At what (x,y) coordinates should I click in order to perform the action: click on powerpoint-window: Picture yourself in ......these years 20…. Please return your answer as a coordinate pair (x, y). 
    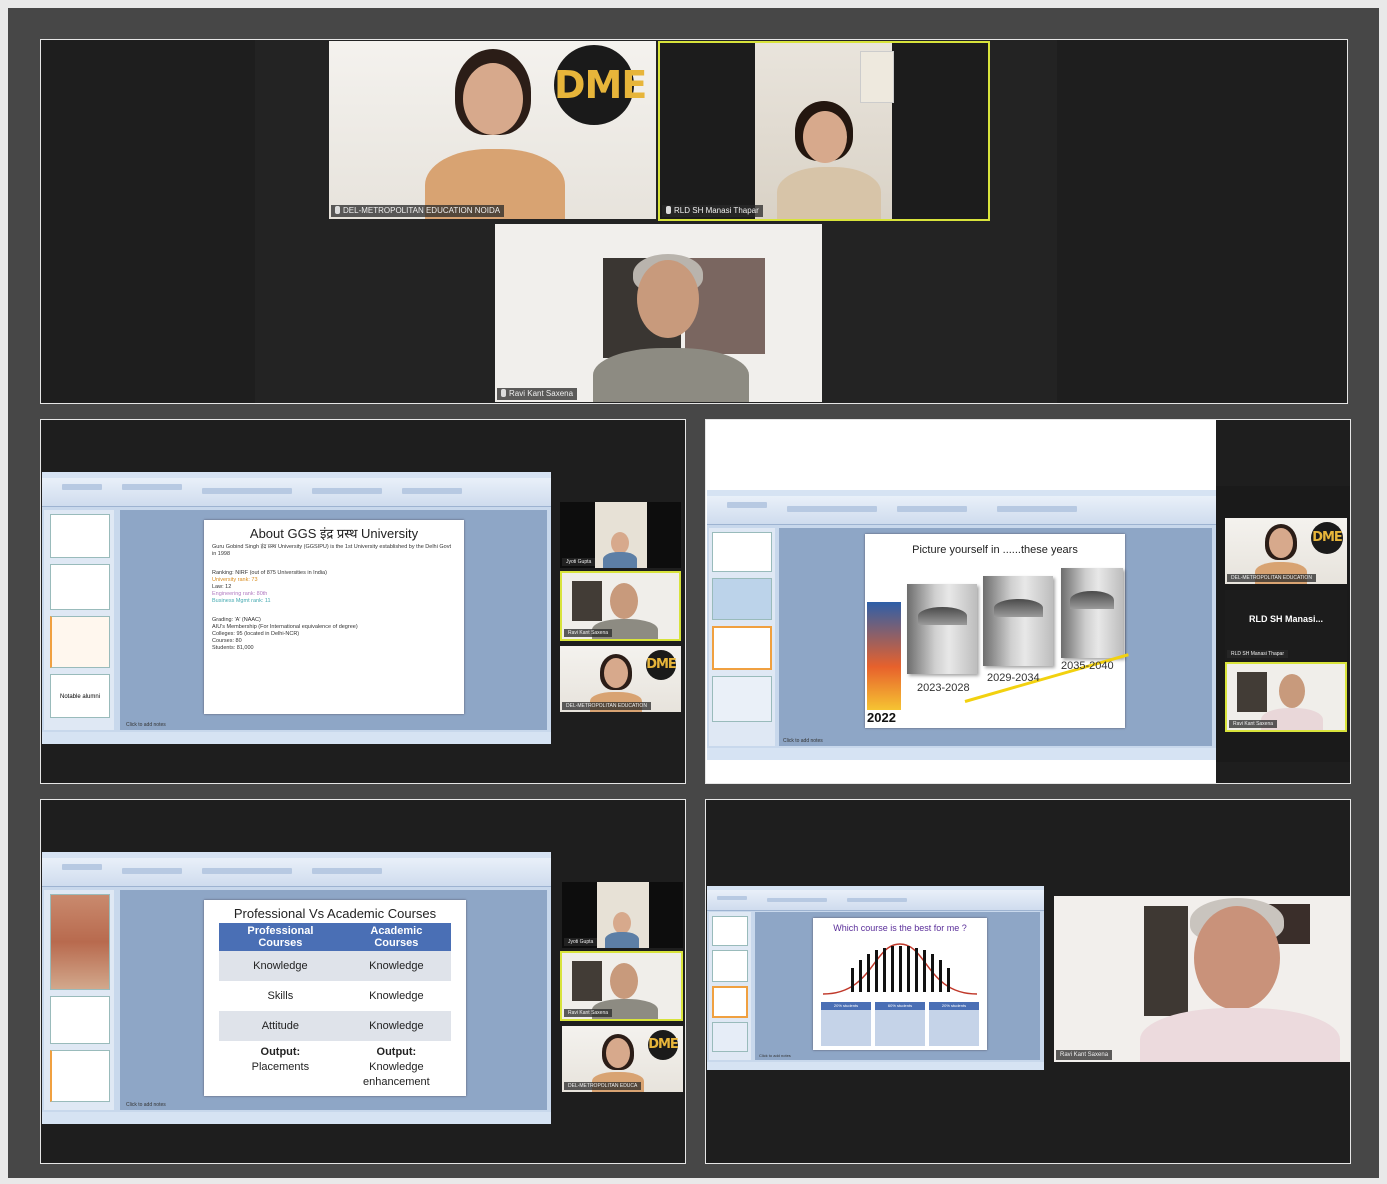
    Looking at the image, I should click on (961, 625).